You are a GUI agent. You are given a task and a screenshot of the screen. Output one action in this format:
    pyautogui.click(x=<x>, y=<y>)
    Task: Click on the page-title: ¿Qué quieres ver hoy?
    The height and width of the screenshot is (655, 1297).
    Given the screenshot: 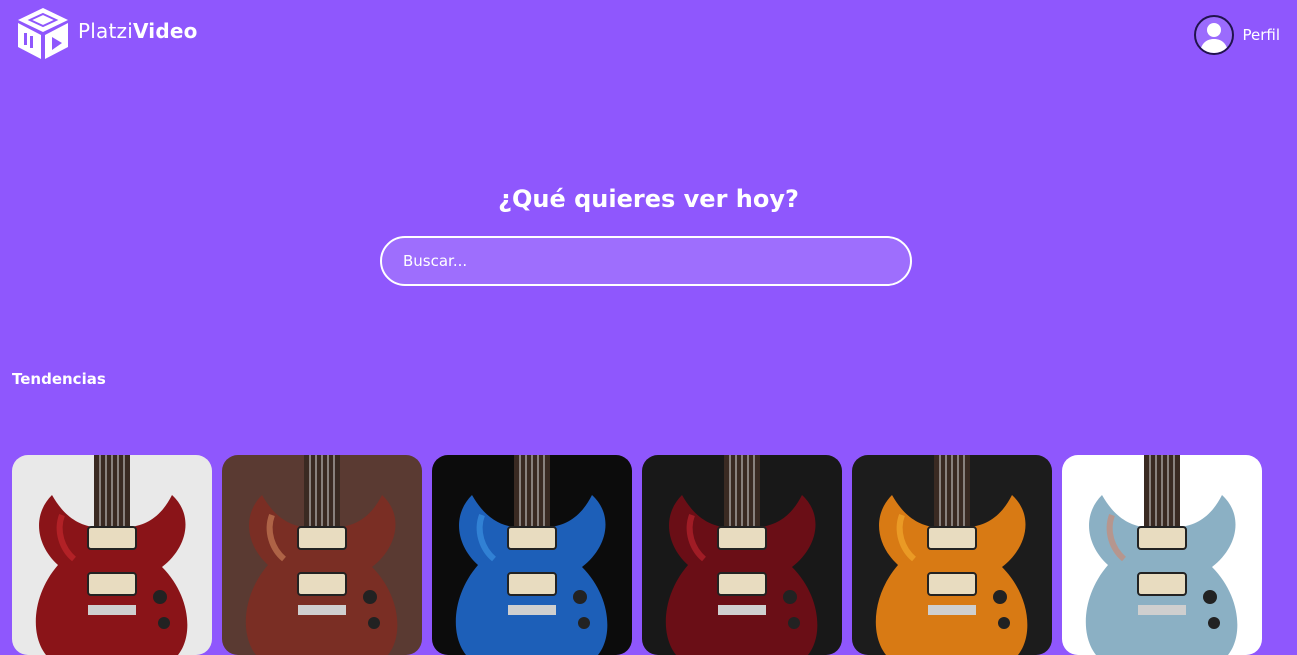 What is the action you would take?
    pyautogui.click(x=648, y=199)
    